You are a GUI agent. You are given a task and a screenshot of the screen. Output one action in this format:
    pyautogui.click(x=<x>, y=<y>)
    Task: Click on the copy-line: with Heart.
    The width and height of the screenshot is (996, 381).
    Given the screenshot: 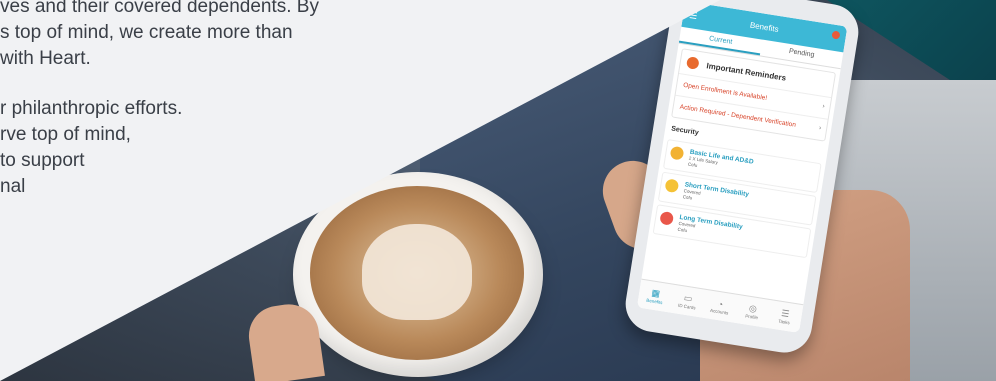 What is the action you would take?
    pyautogui.click(x=45, y=58)
    